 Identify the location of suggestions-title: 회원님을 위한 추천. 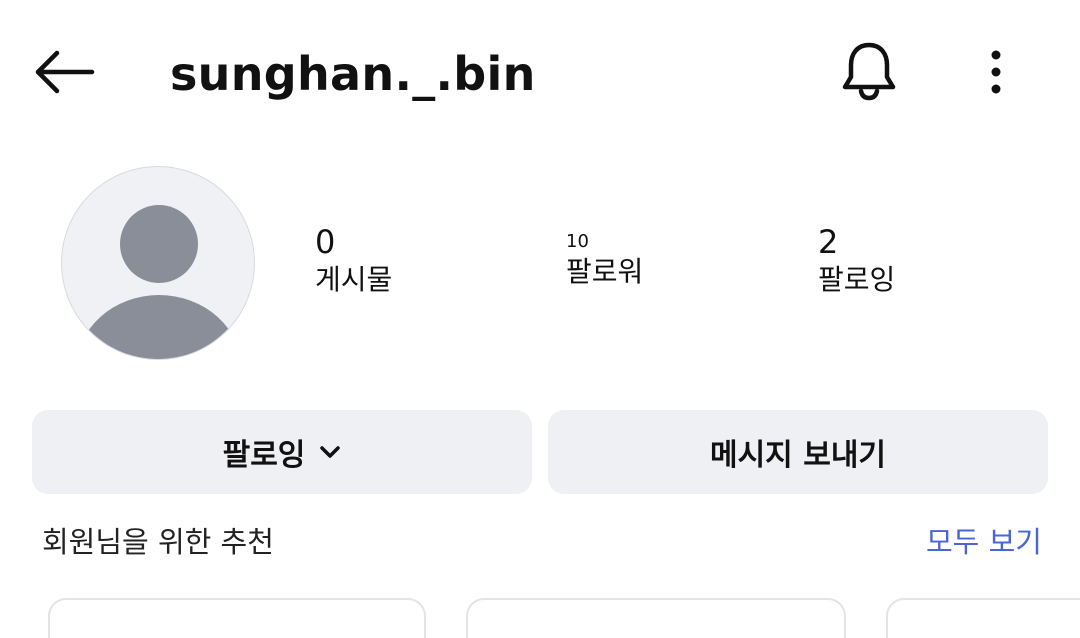
(158, 542).